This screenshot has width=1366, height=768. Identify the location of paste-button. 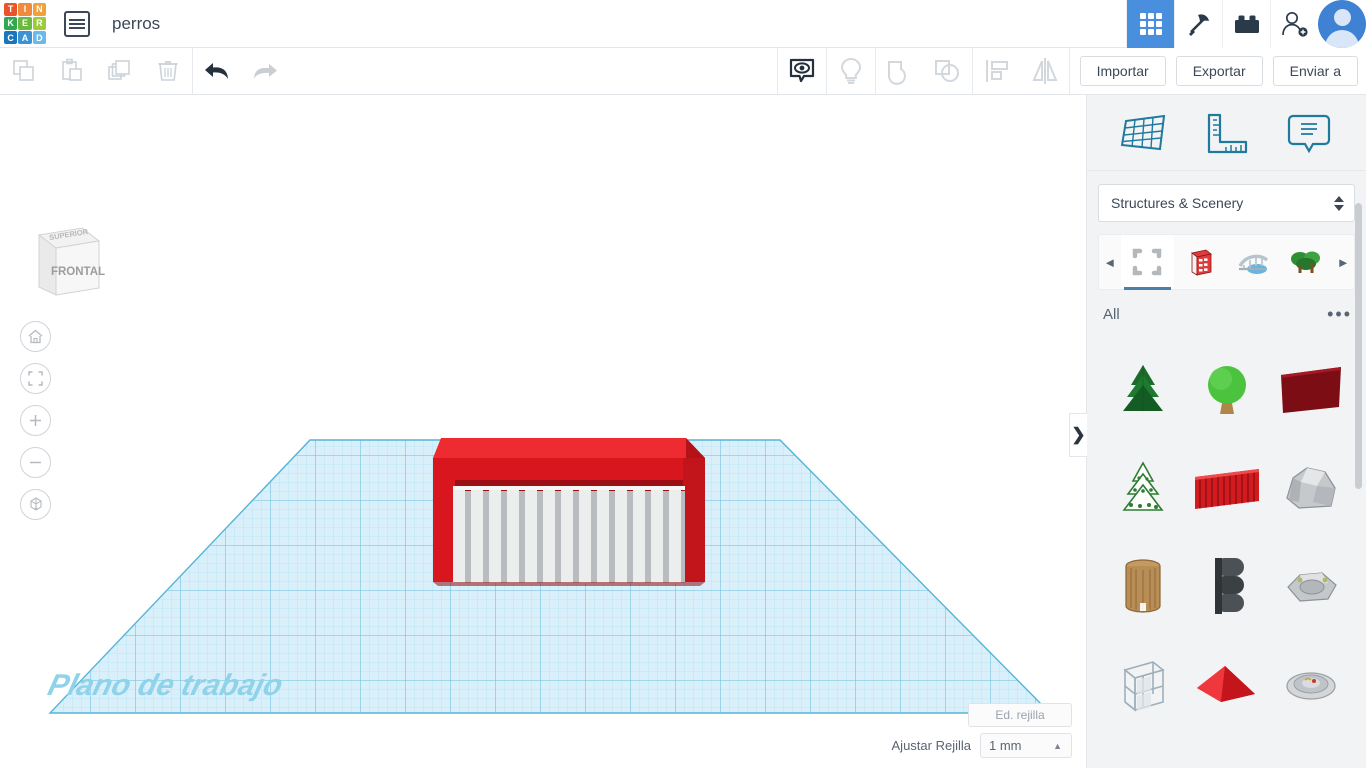
(72, 71).